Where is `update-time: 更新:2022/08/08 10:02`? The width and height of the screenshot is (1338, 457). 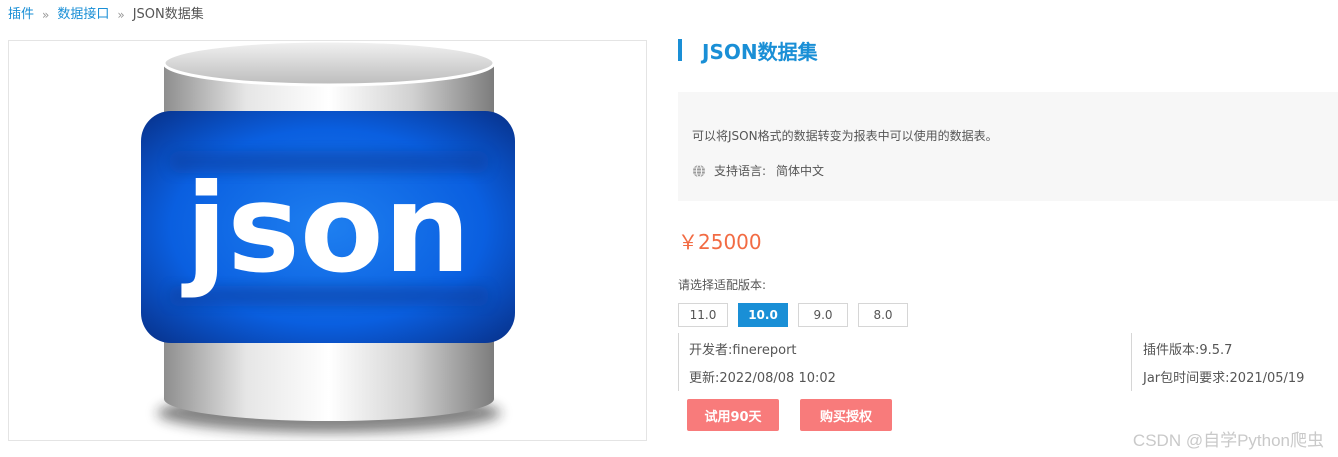 update-time: 更新:2022/08/08 10:02 is located at coordinates (762, 378).